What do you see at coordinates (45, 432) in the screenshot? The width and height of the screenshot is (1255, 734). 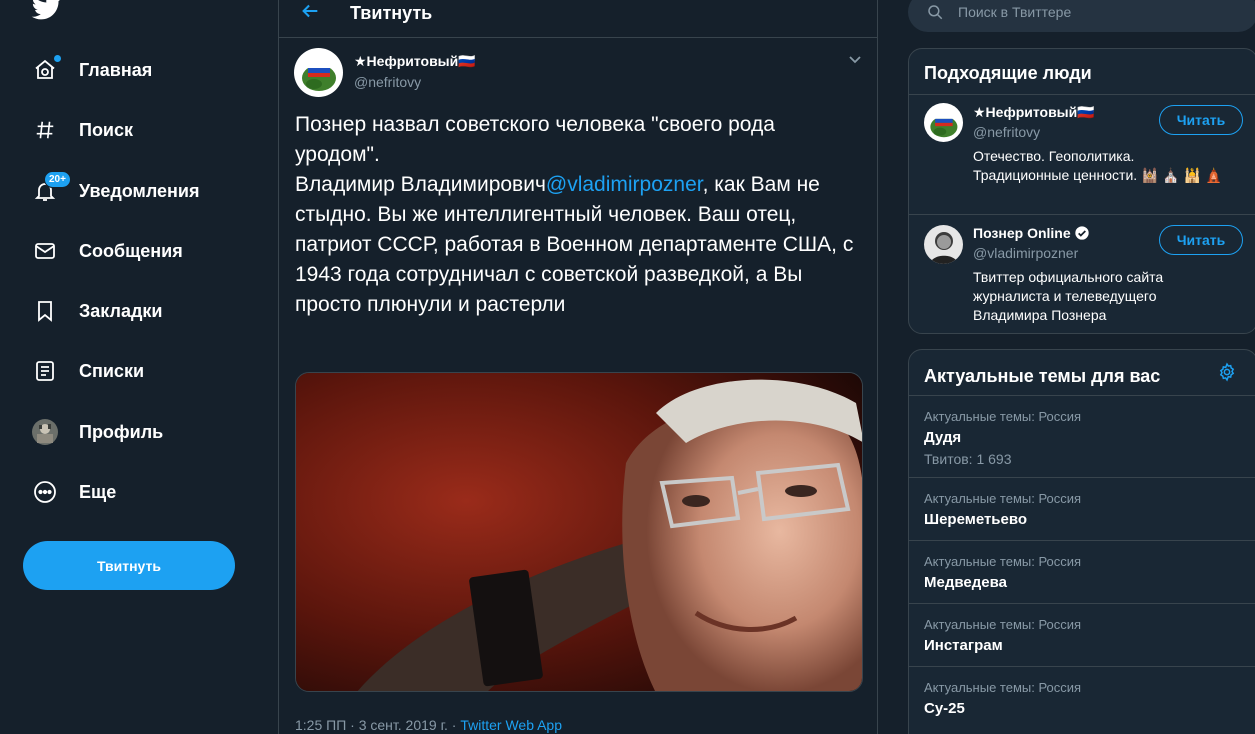 I see `profile-avatar` at bounding box center [45, 432].